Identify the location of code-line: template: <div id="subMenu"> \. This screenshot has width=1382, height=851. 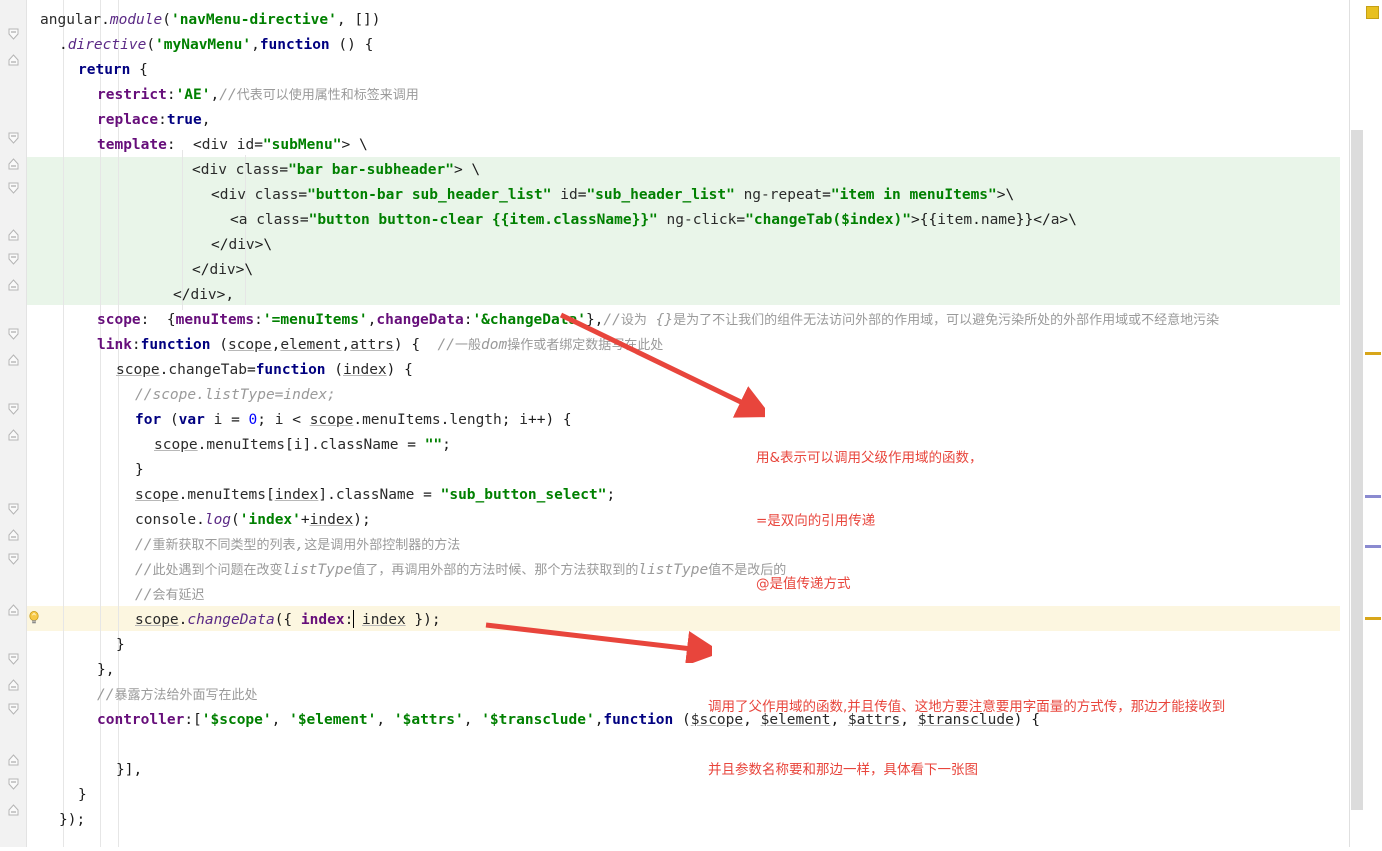
(232, 145).